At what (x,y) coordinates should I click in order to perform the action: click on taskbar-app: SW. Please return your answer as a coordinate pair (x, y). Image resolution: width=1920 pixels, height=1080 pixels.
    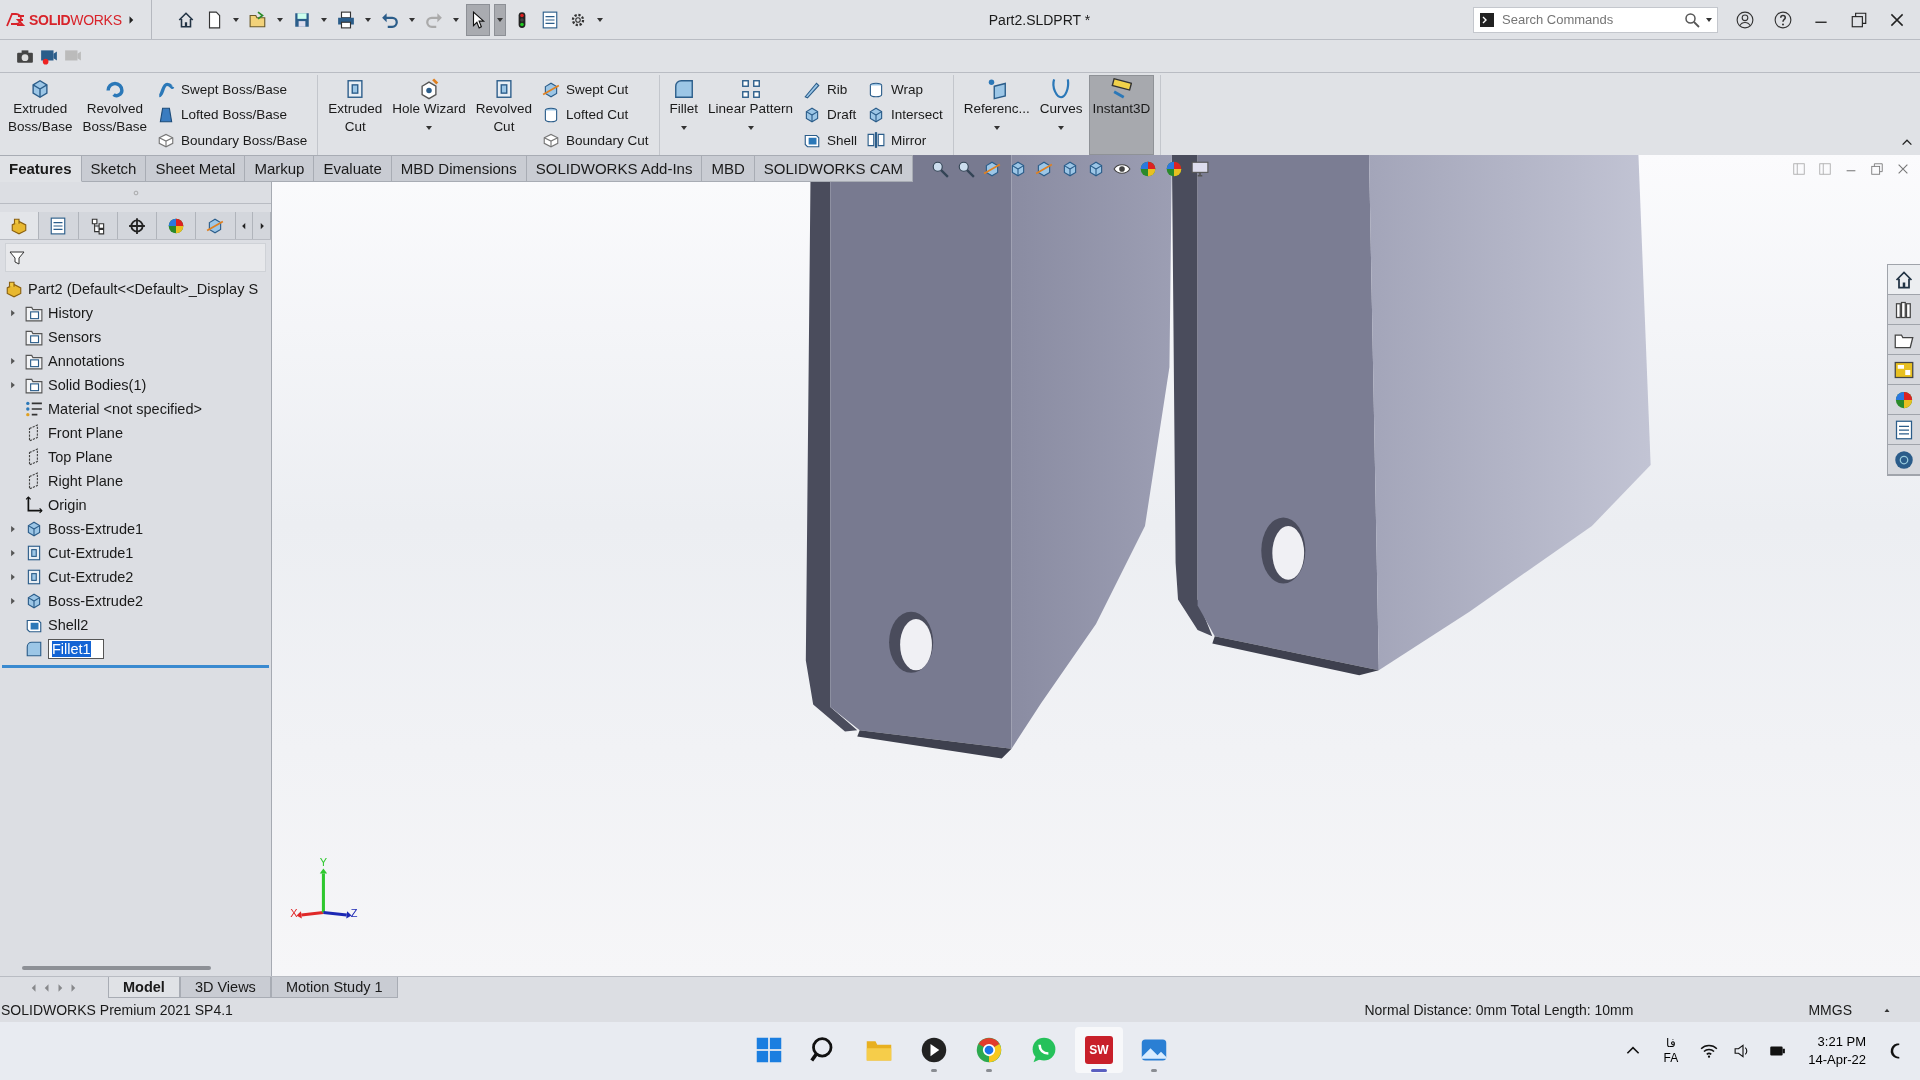
    Looking at the image, I should click on (1099, 1050).